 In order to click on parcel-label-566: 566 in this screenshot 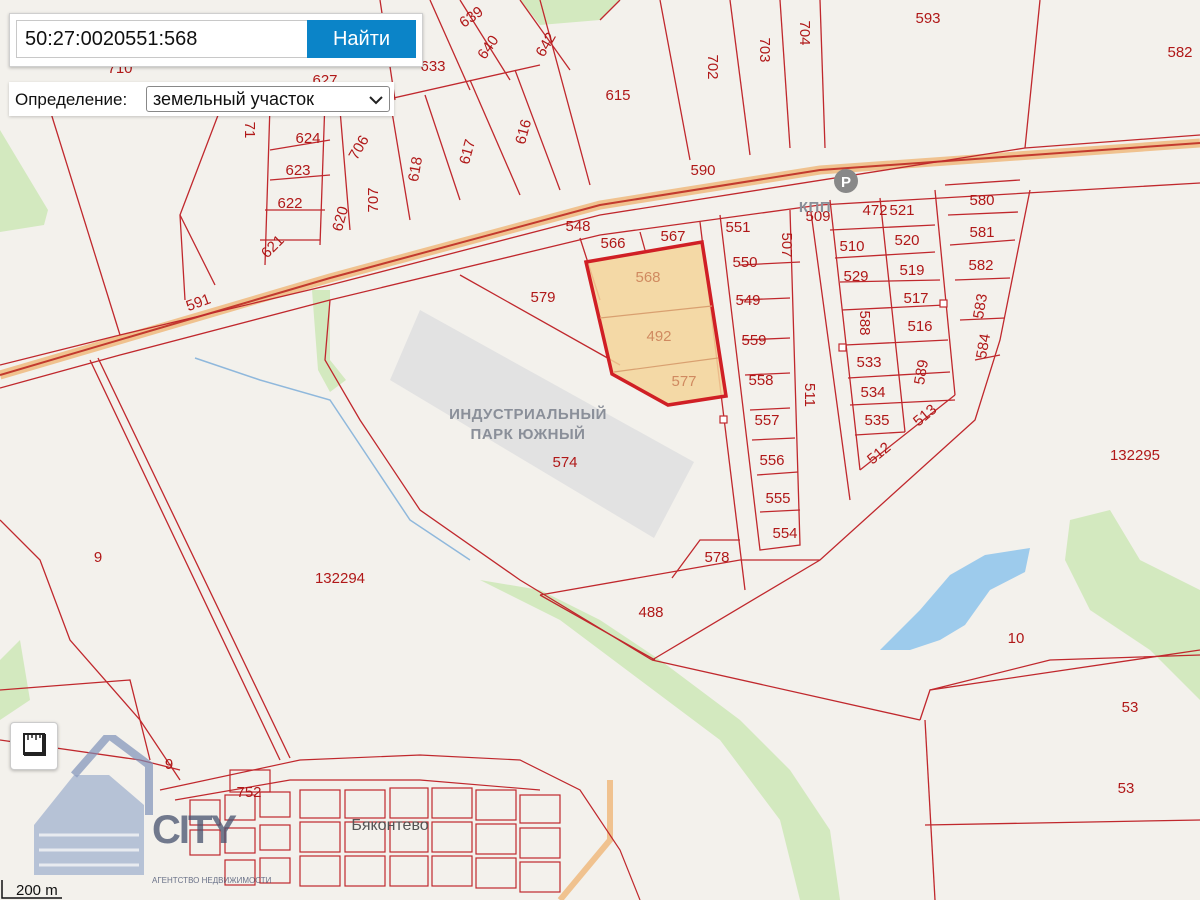, I will do `click(612, 243)`.